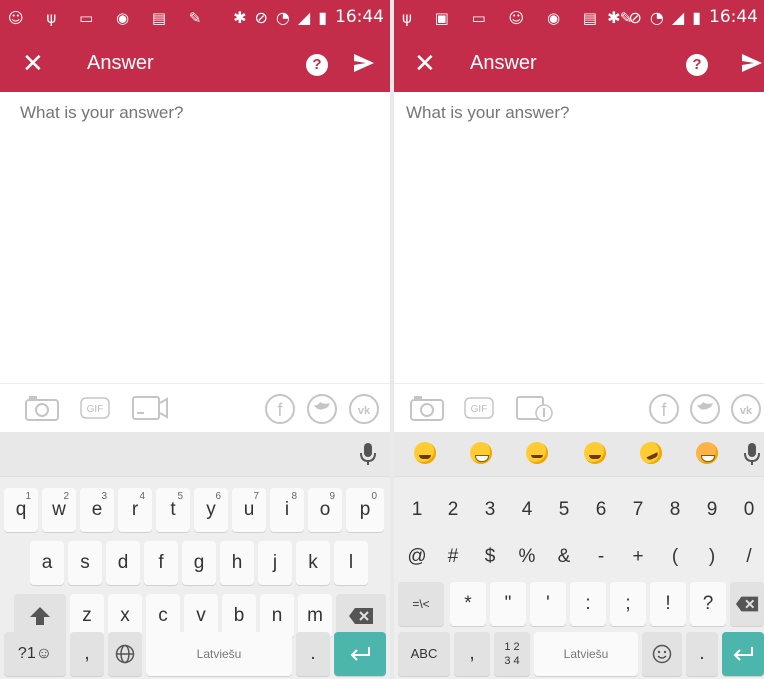  I want to click on key-f: f, so click(161, 563).